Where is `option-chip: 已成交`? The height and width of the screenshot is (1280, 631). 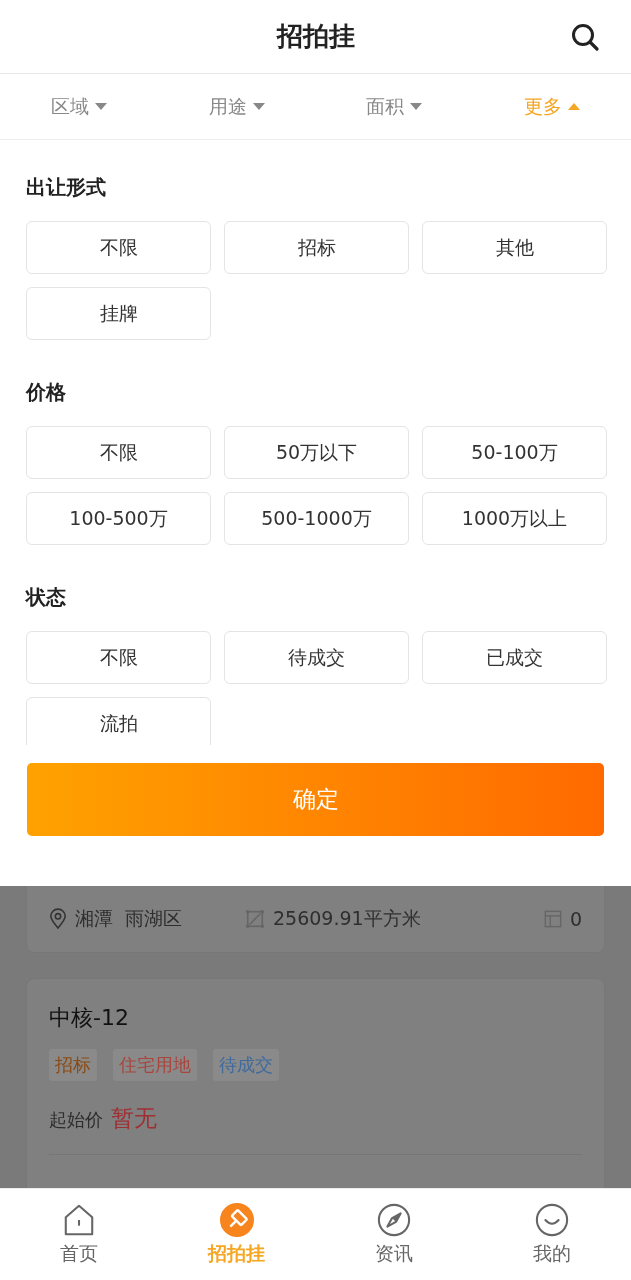
option-chip: 已成交 is located at coordinates (514, 657).